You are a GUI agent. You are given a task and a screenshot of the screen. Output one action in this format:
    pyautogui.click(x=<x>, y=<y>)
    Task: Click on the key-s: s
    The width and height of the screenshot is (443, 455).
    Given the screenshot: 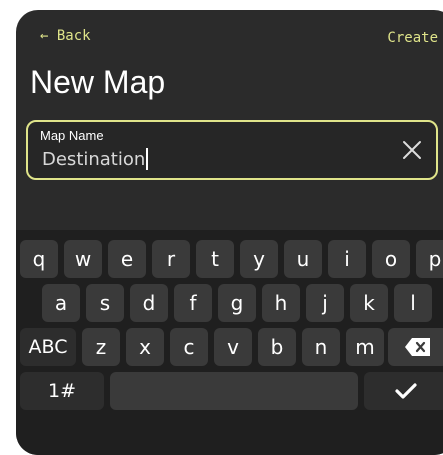 What is the action you would take?
    pyautogui.click(x=105, y=303)
    